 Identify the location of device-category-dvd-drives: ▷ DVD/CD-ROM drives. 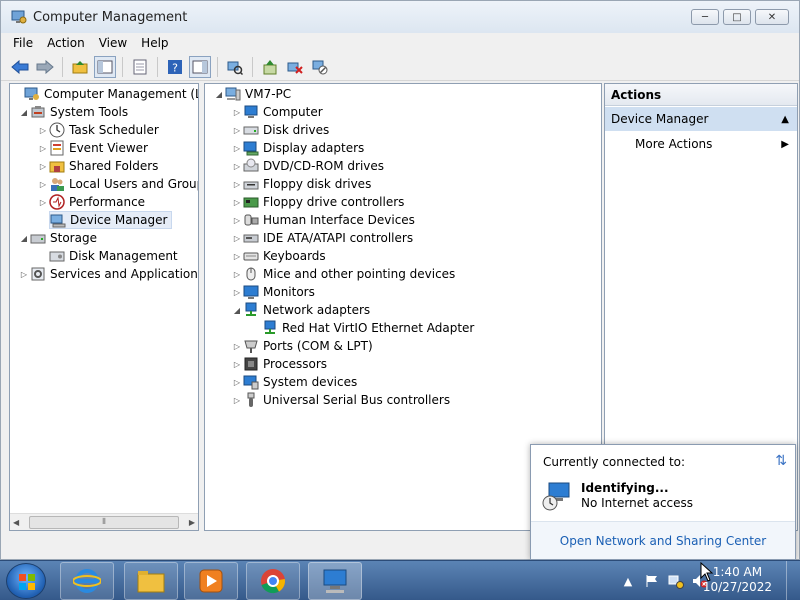
(307, 166).